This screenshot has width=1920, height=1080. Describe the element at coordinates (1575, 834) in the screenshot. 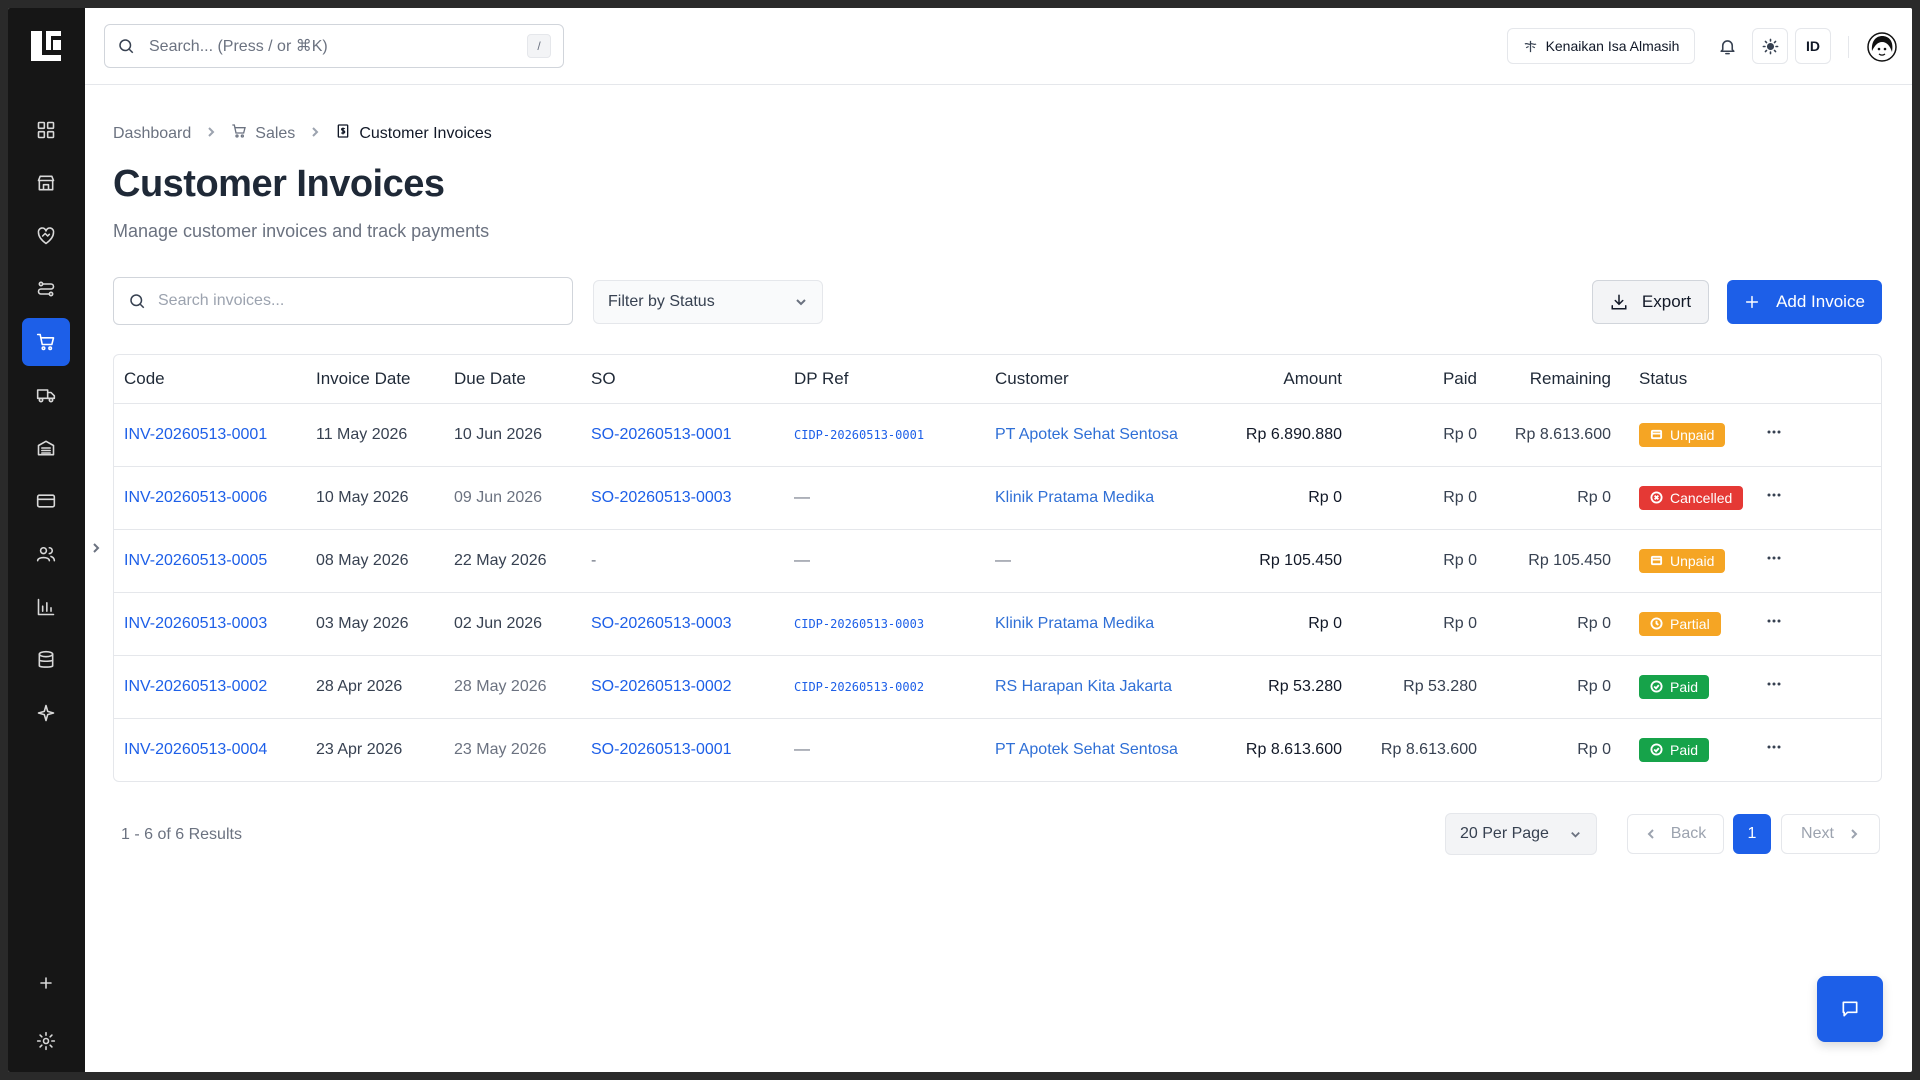

I see `chevron-down-icon` at that location.